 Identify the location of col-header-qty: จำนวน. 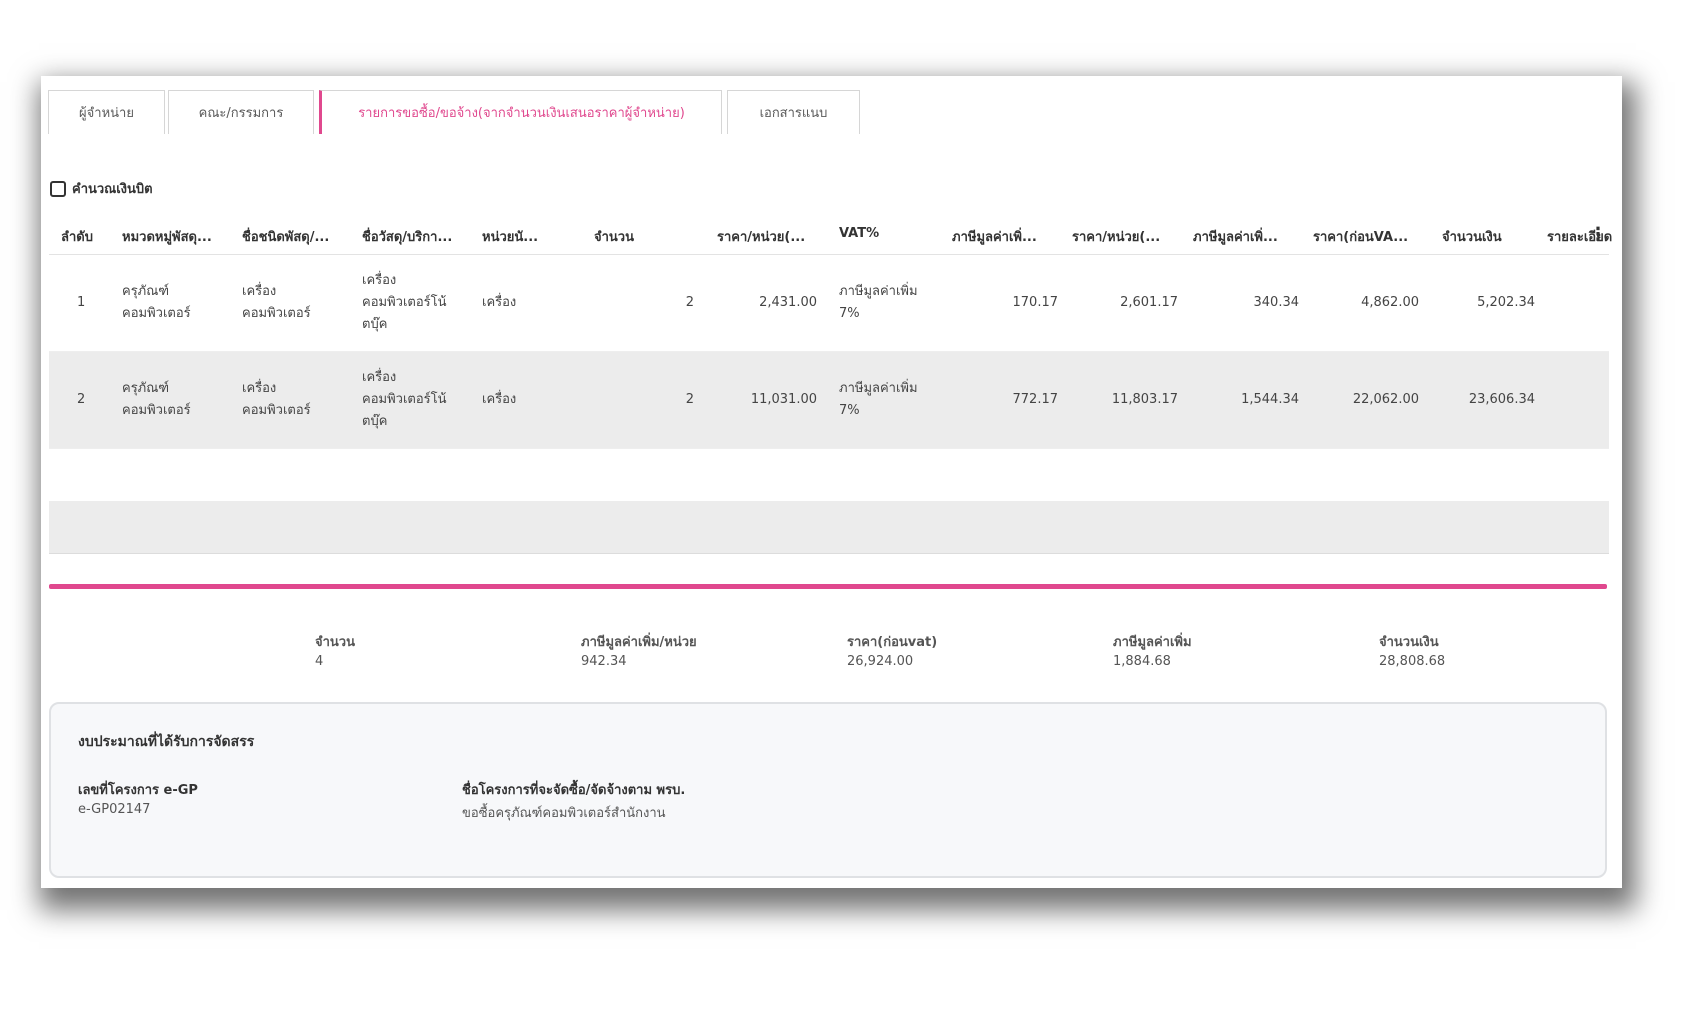
(644, 236).